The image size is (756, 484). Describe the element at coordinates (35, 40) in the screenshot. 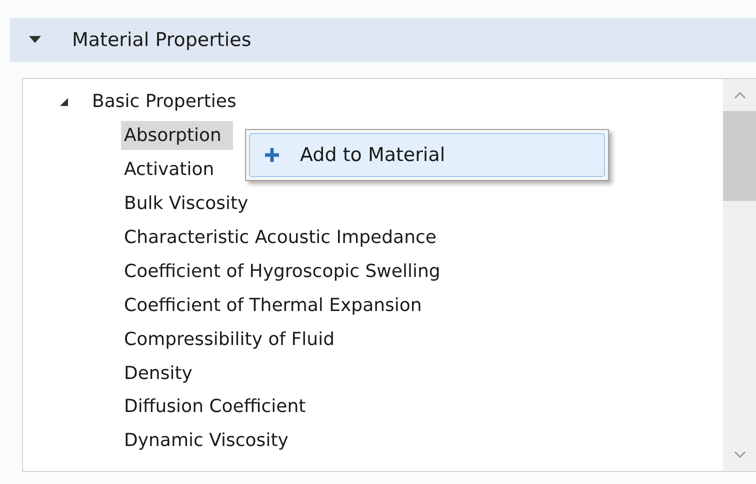

I see `caret-icon` at that location.